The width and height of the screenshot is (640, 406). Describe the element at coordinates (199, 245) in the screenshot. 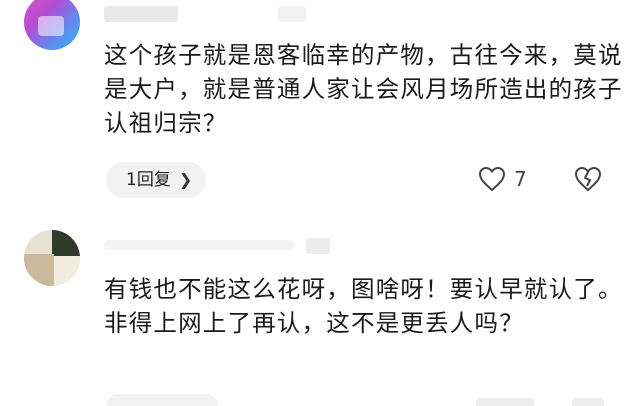

I see `username-blurred` at that location.